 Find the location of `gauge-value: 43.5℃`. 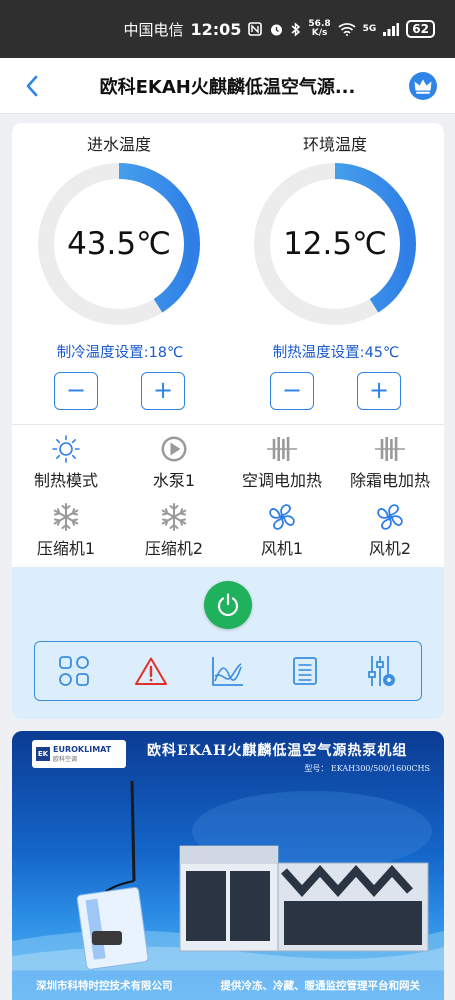

gauge-value: 43.5℃ is located at coordinates (119, 244).